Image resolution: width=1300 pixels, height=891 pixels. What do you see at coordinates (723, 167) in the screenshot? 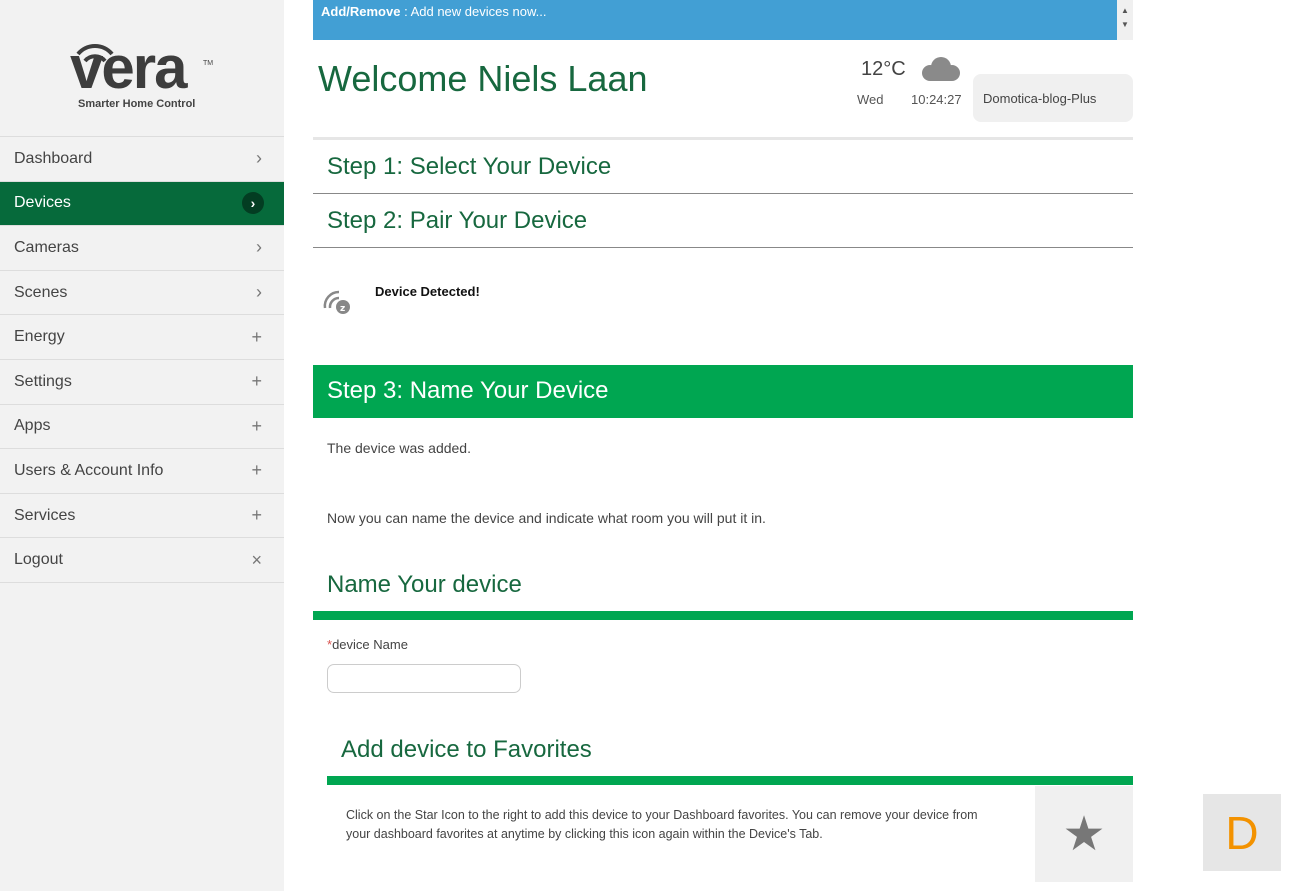
I see `step-1-header: Step 1: Select Your Device` at bounding box center [723, 167].